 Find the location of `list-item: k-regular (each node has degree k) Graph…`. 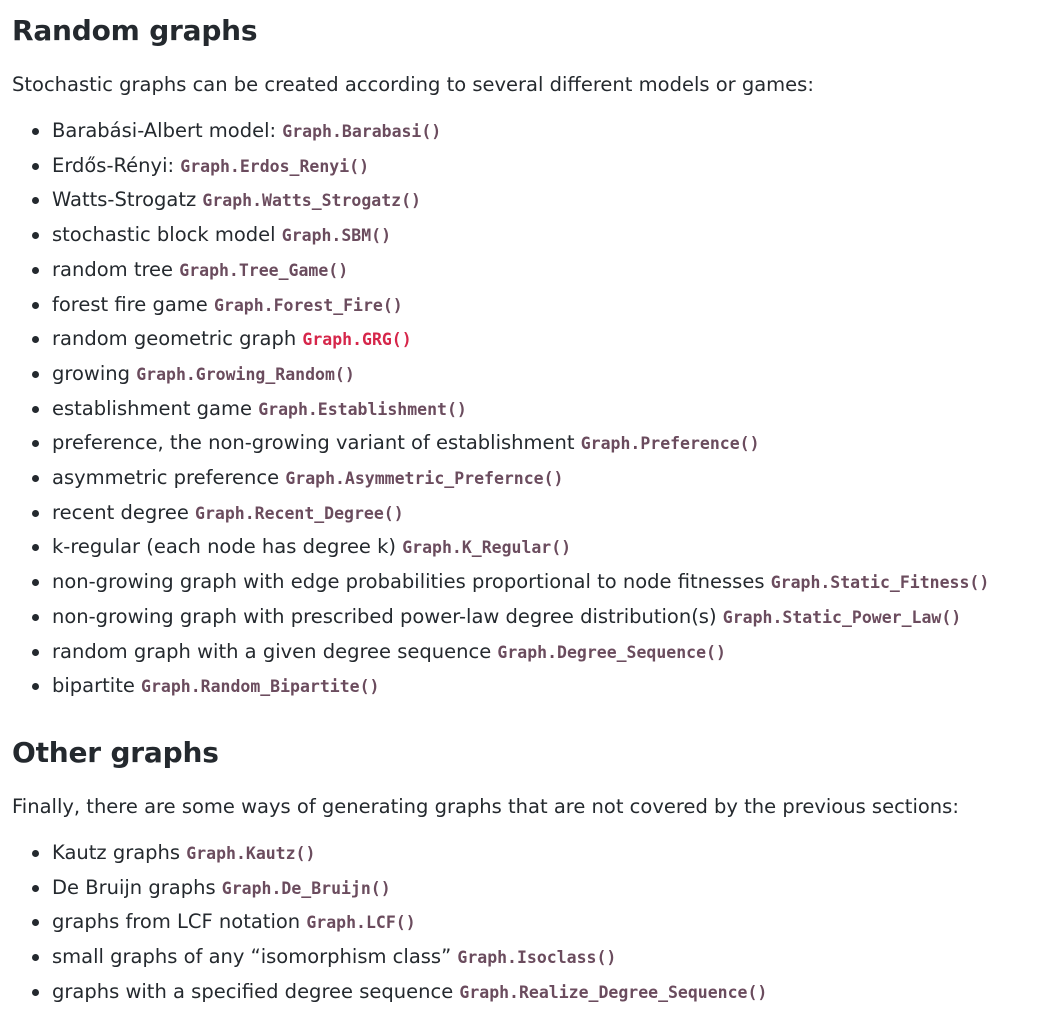

list-item: k-regular (each node has degree k) Graph… is located at coordinates (530, 547).